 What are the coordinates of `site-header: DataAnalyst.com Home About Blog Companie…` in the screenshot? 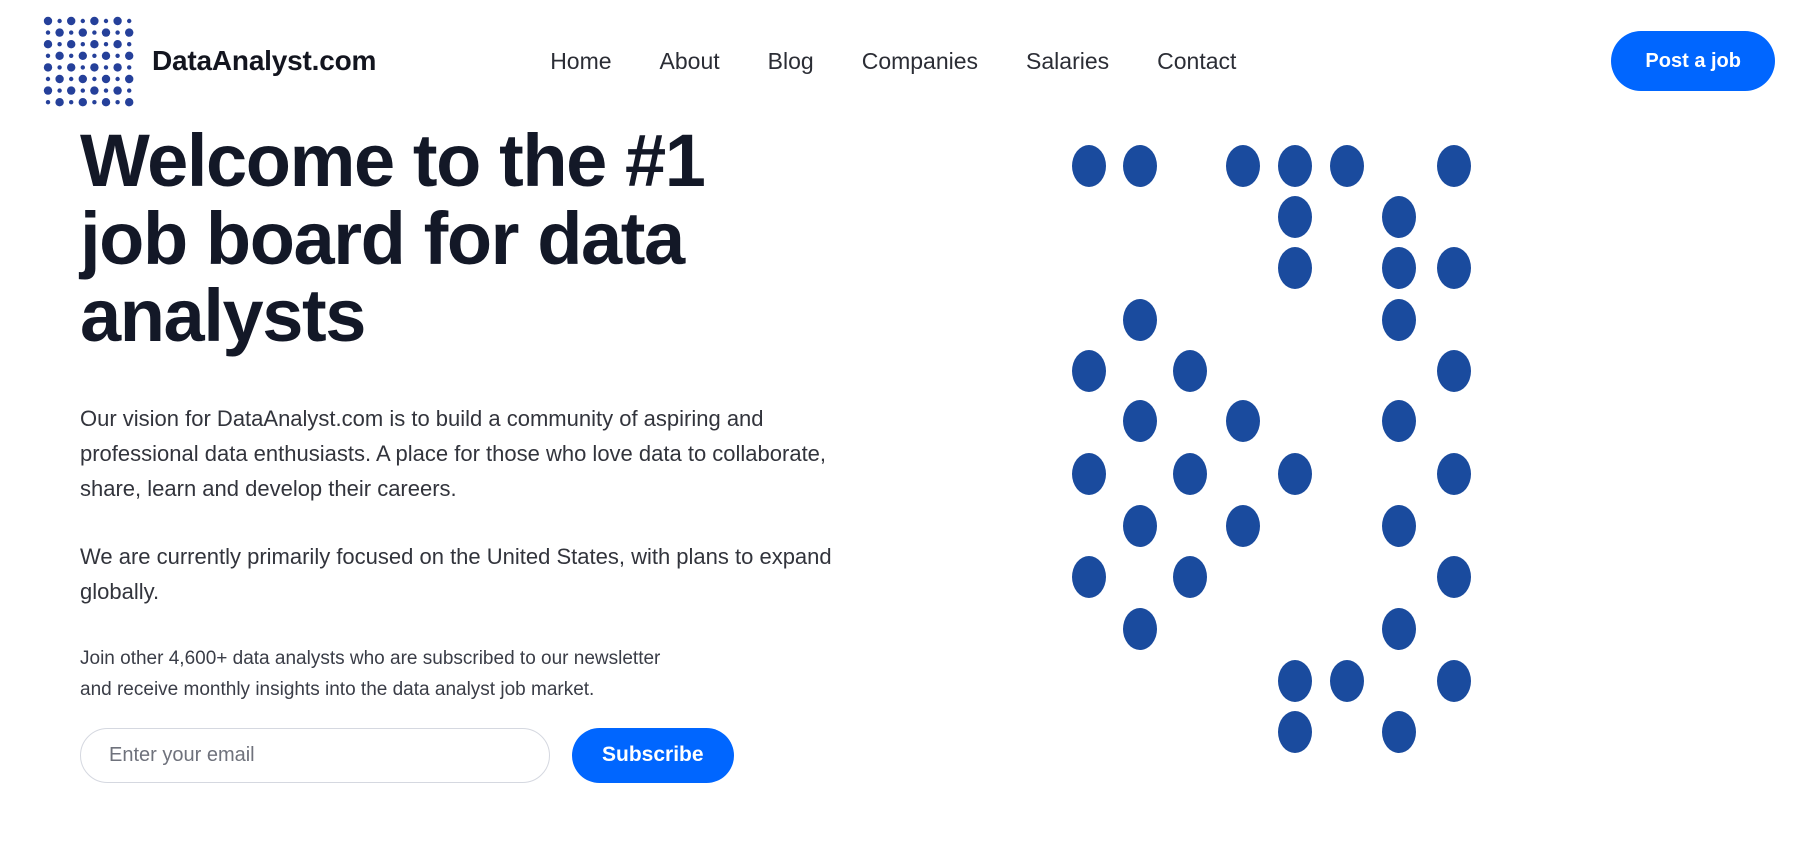 It's located at (907, 61).